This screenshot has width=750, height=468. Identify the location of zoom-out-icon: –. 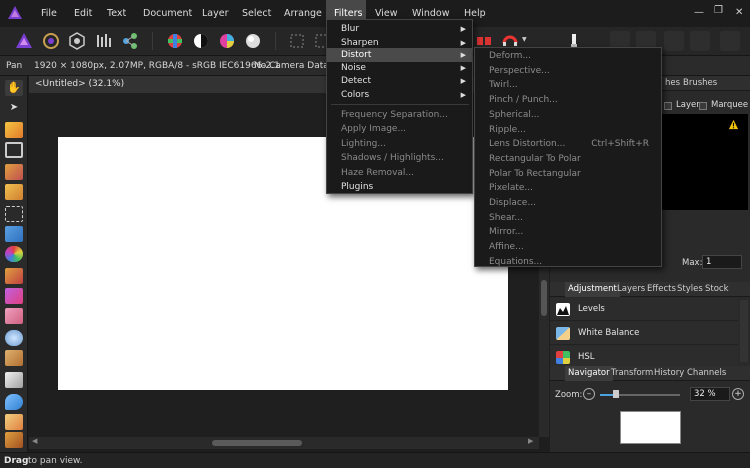
(589, 394).